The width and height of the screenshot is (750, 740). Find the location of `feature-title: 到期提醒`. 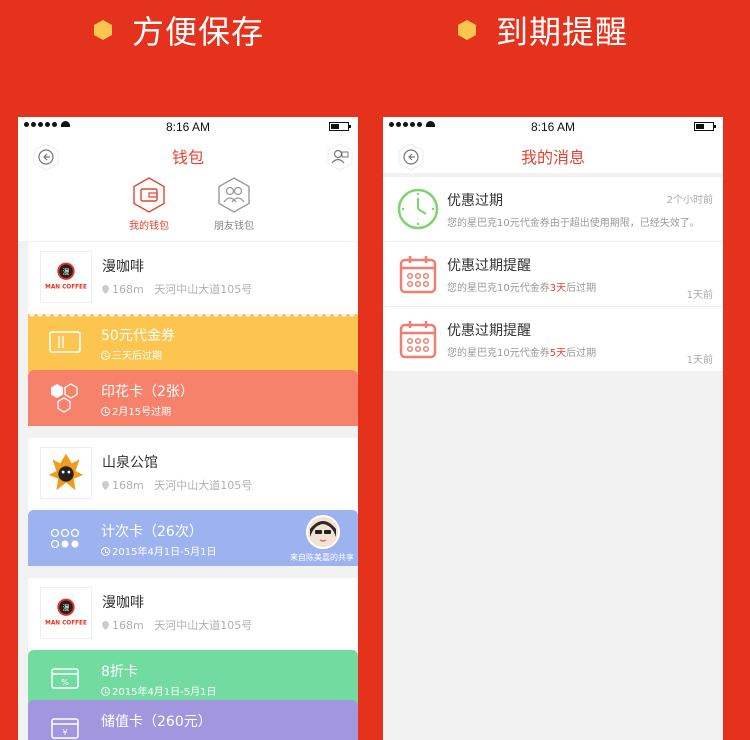

feature-title: 到期提醒 is located at coordinates (562, 32).